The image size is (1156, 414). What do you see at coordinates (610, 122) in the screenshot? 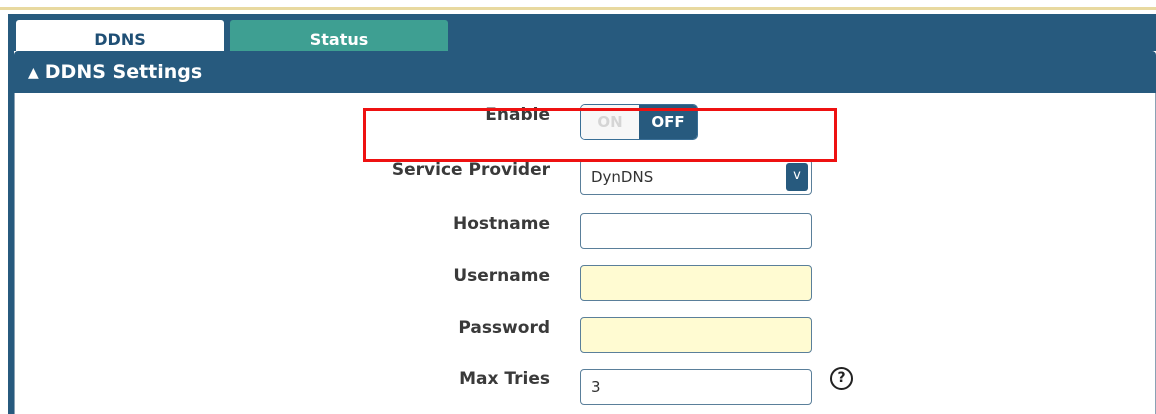
I see `toggle-on-option: ON` at bounding box center [610, 122].